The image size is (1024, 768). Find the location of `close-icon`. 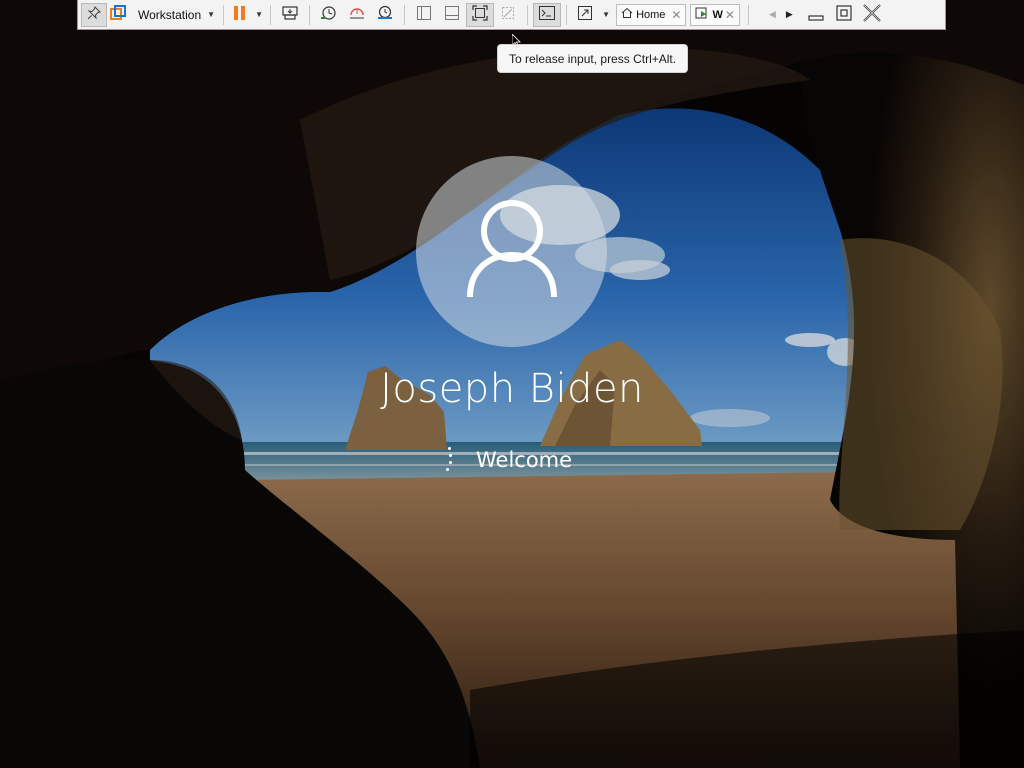

close-icon is located at coordinates (872, 14).